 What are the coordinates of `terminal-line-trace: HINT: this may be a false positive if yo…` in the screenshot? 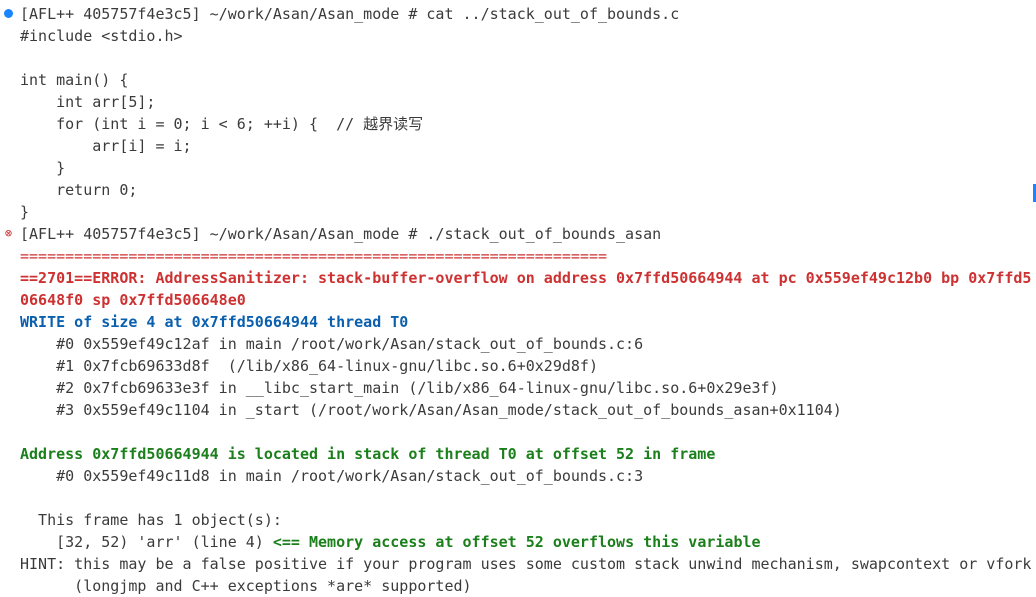 It's located at (518, 564).